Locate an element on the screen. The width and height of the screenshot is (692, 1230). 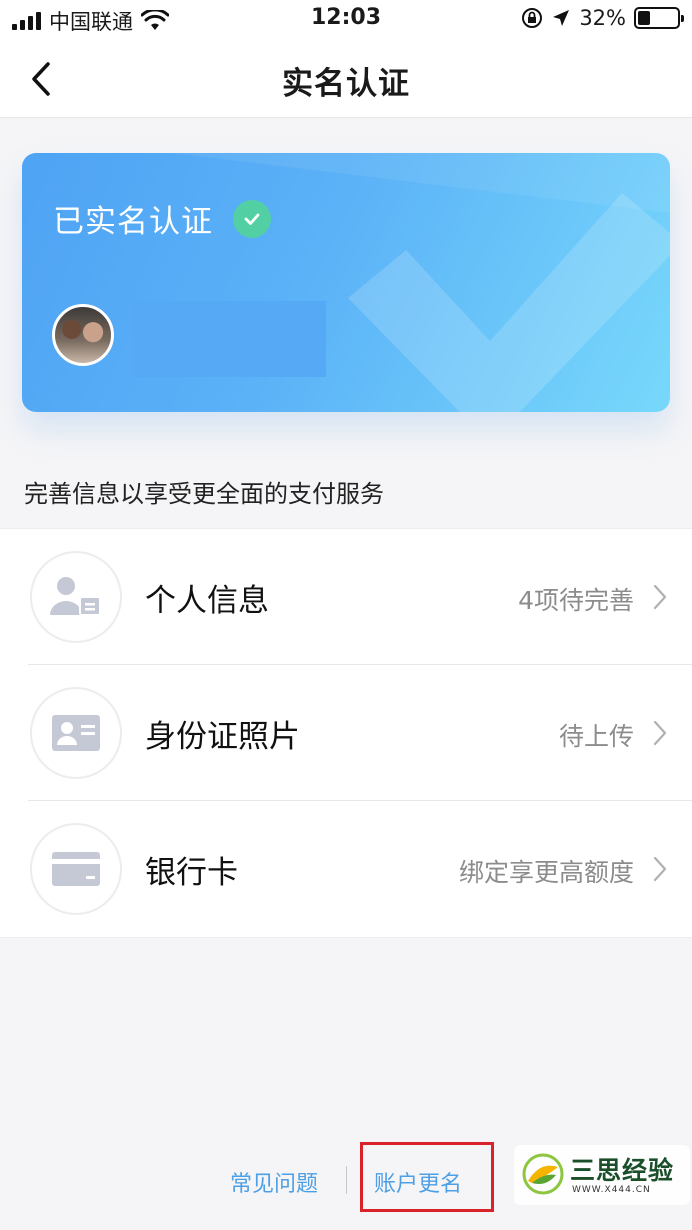
card-status: 已实名认证 is located at coordinates (162, 218).